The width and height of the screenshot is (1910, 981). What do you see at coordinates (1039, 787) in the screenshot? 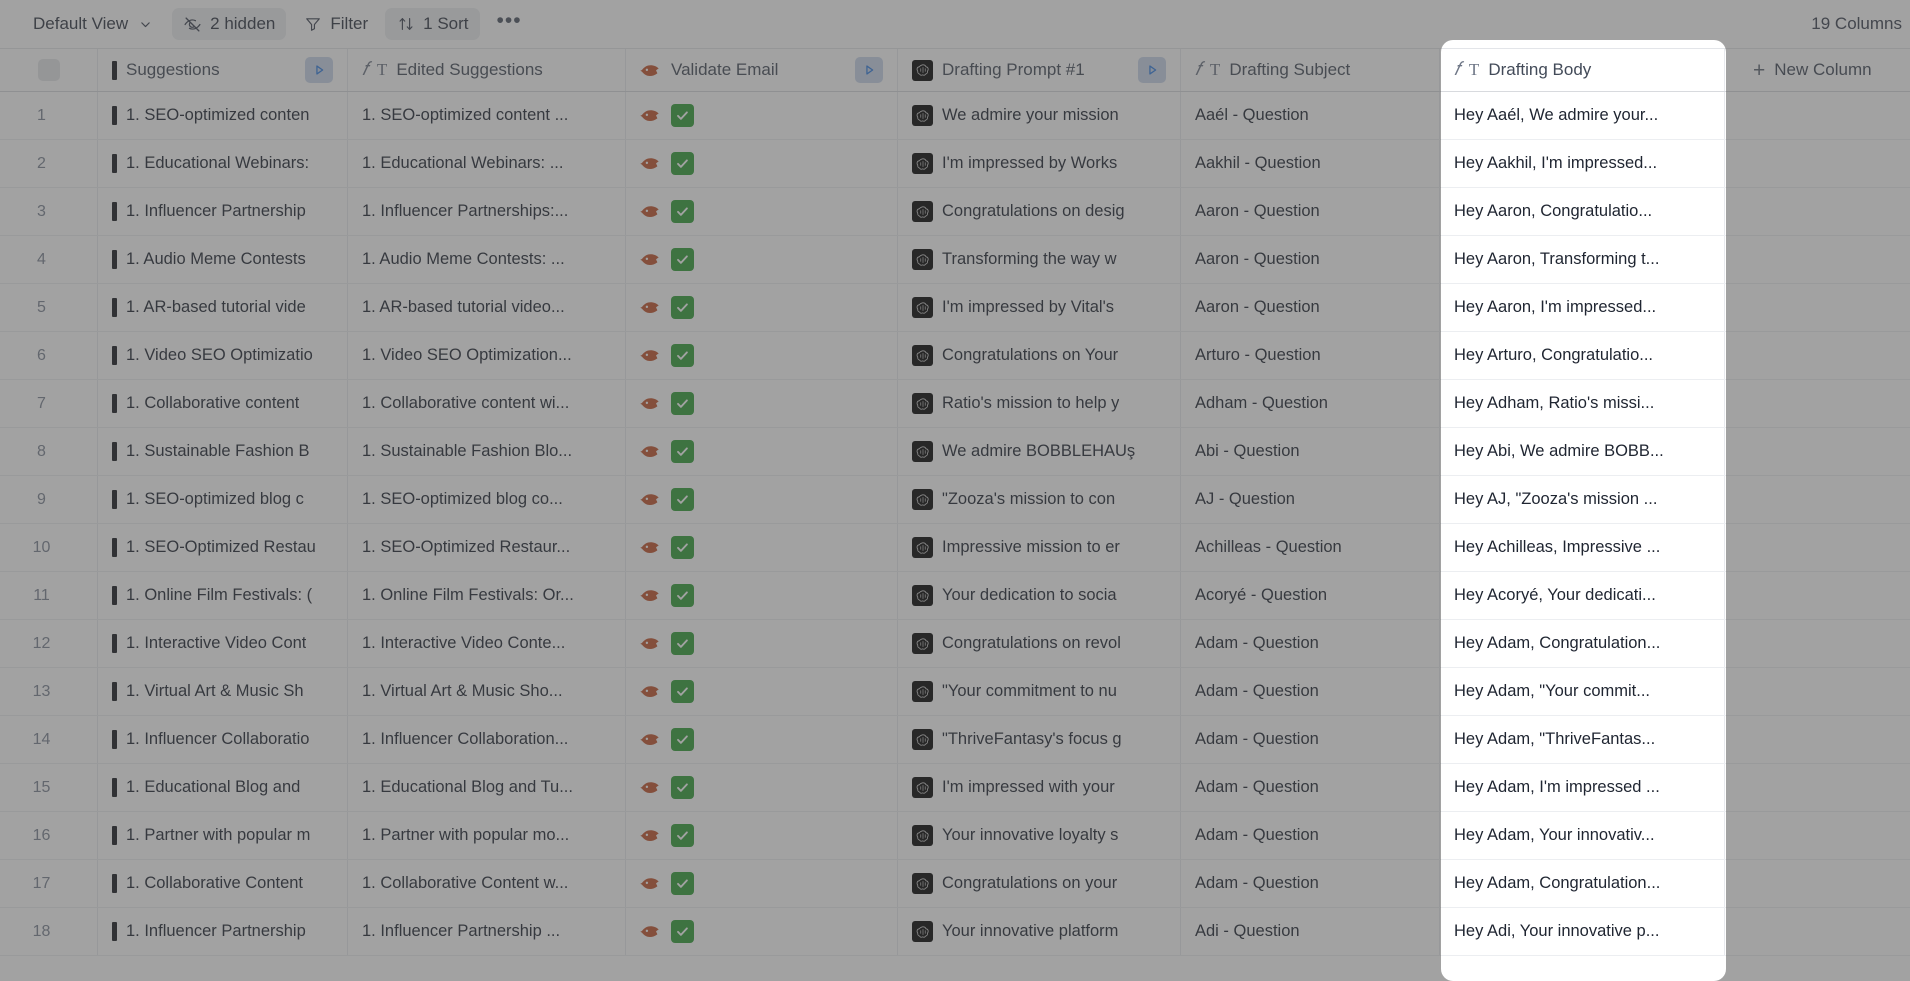
I see `cell-drafting-prompt-1: I'm impressed with your` at bounding box center [1039, 787].